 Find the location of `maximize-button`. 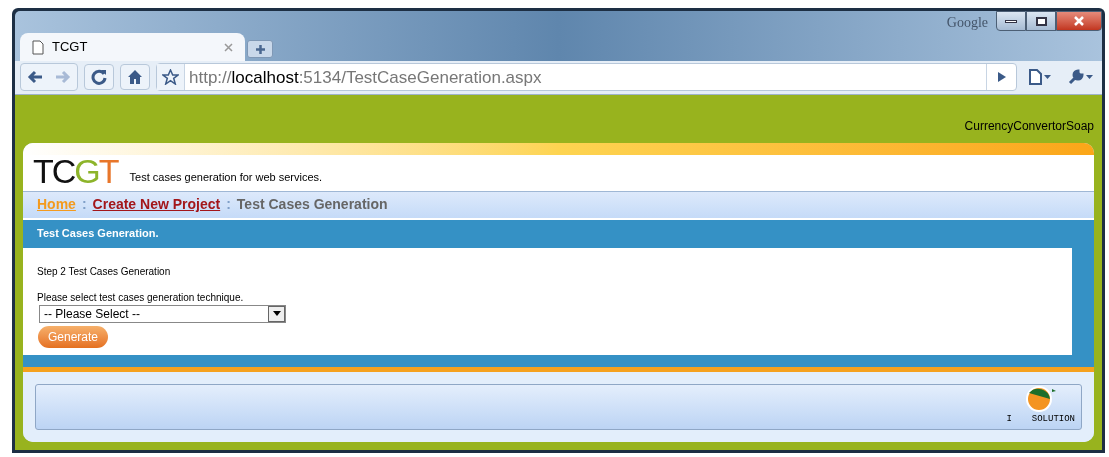

maximize-button is located at coordinates (1041, 21).